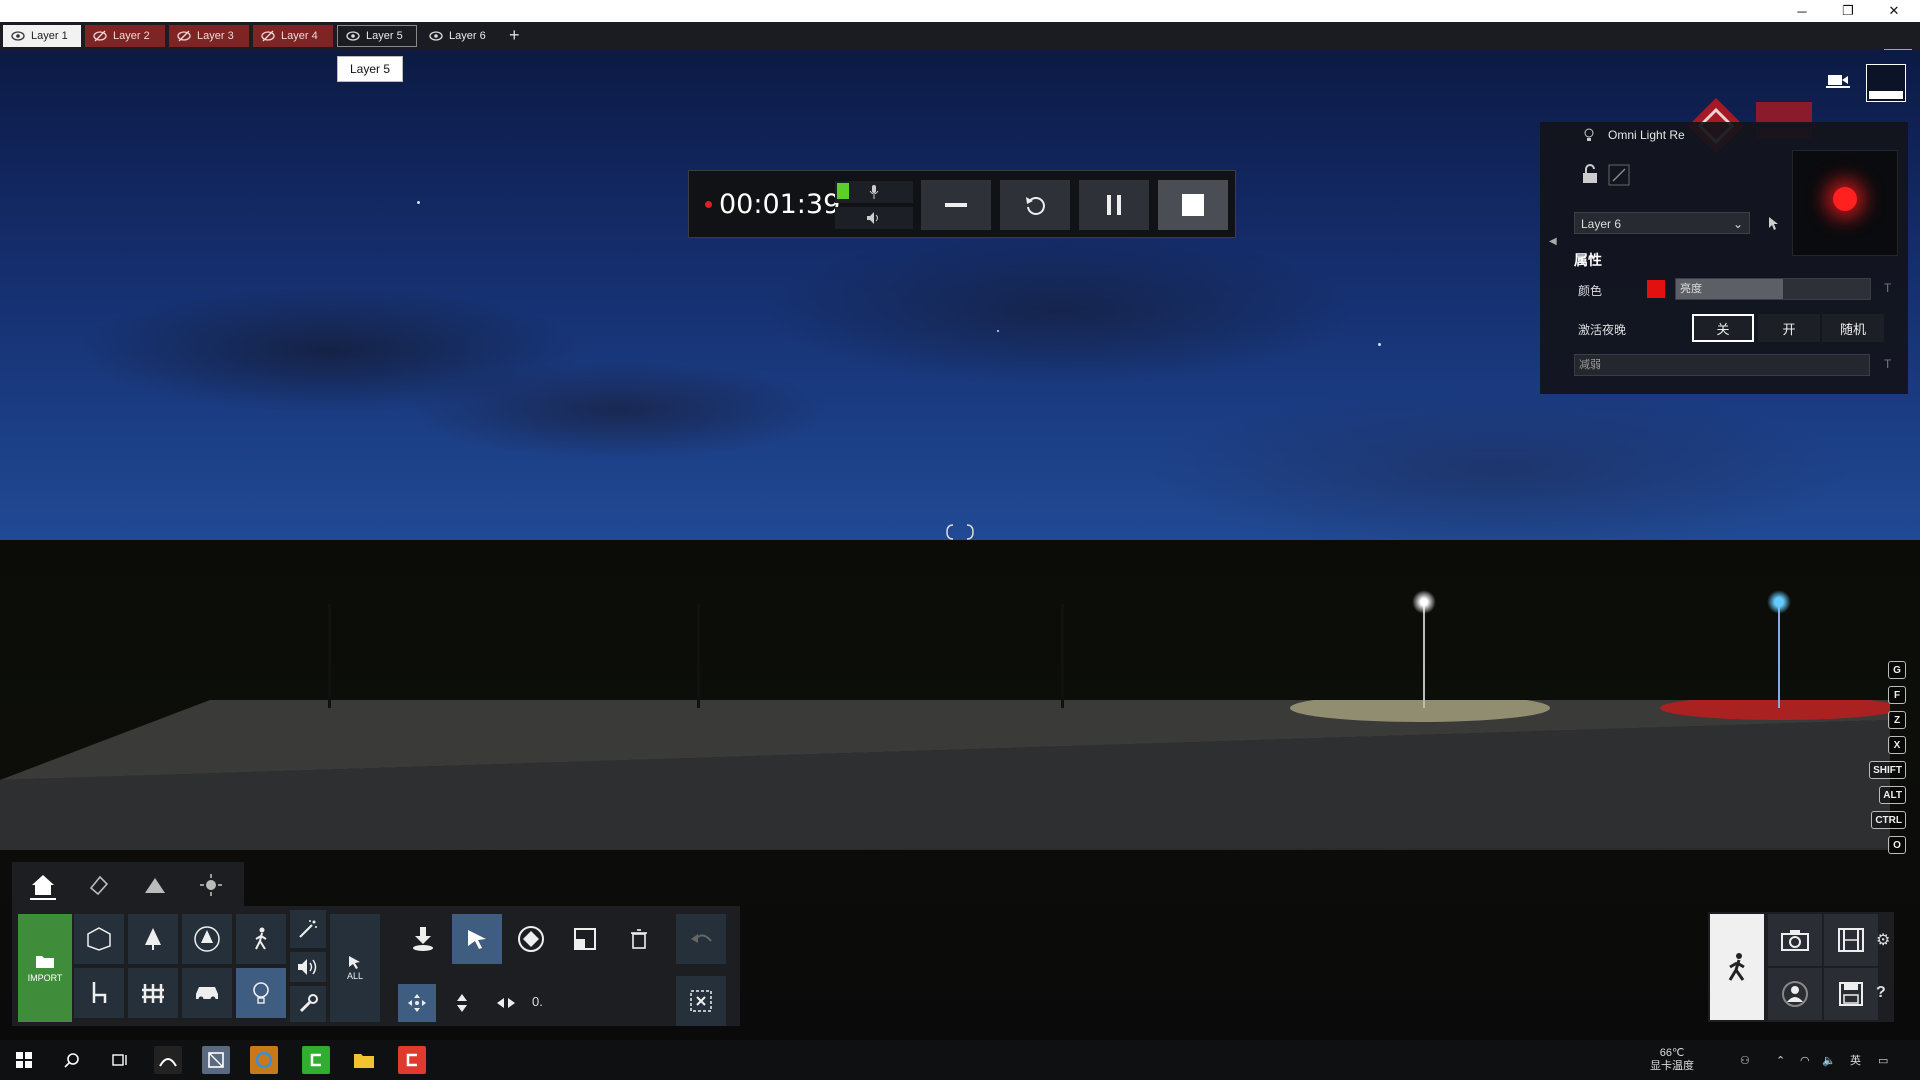 The width and height of the screenshot is (1920, 1080). What do you see at coordinates (355, 968) in the screenshot?
I see `select-all-button: ALL` at bounding box center [355, 968].